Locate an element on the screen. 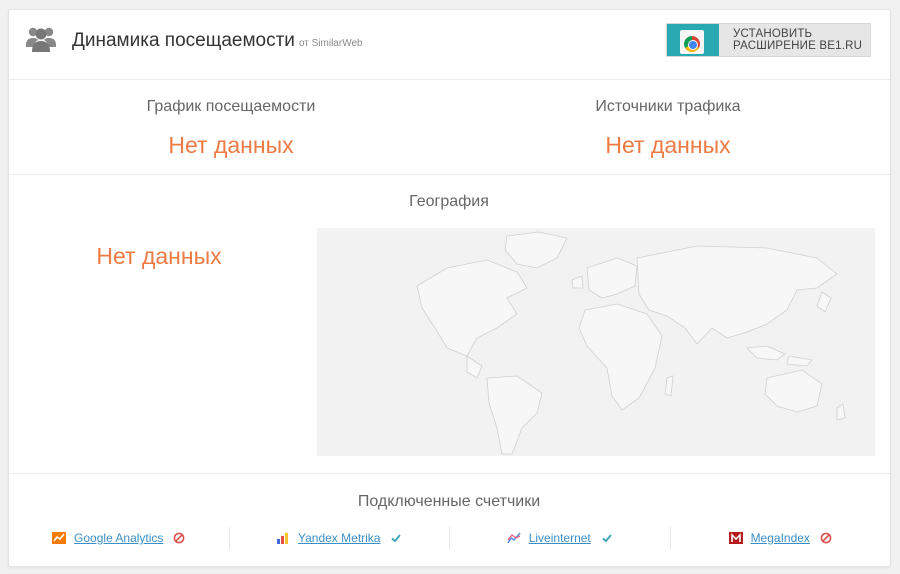  install-extension-label: УСТАНОВИТЬ РАСШИРЕНИЕ BE1.RU is located at coordinates (797, 40).